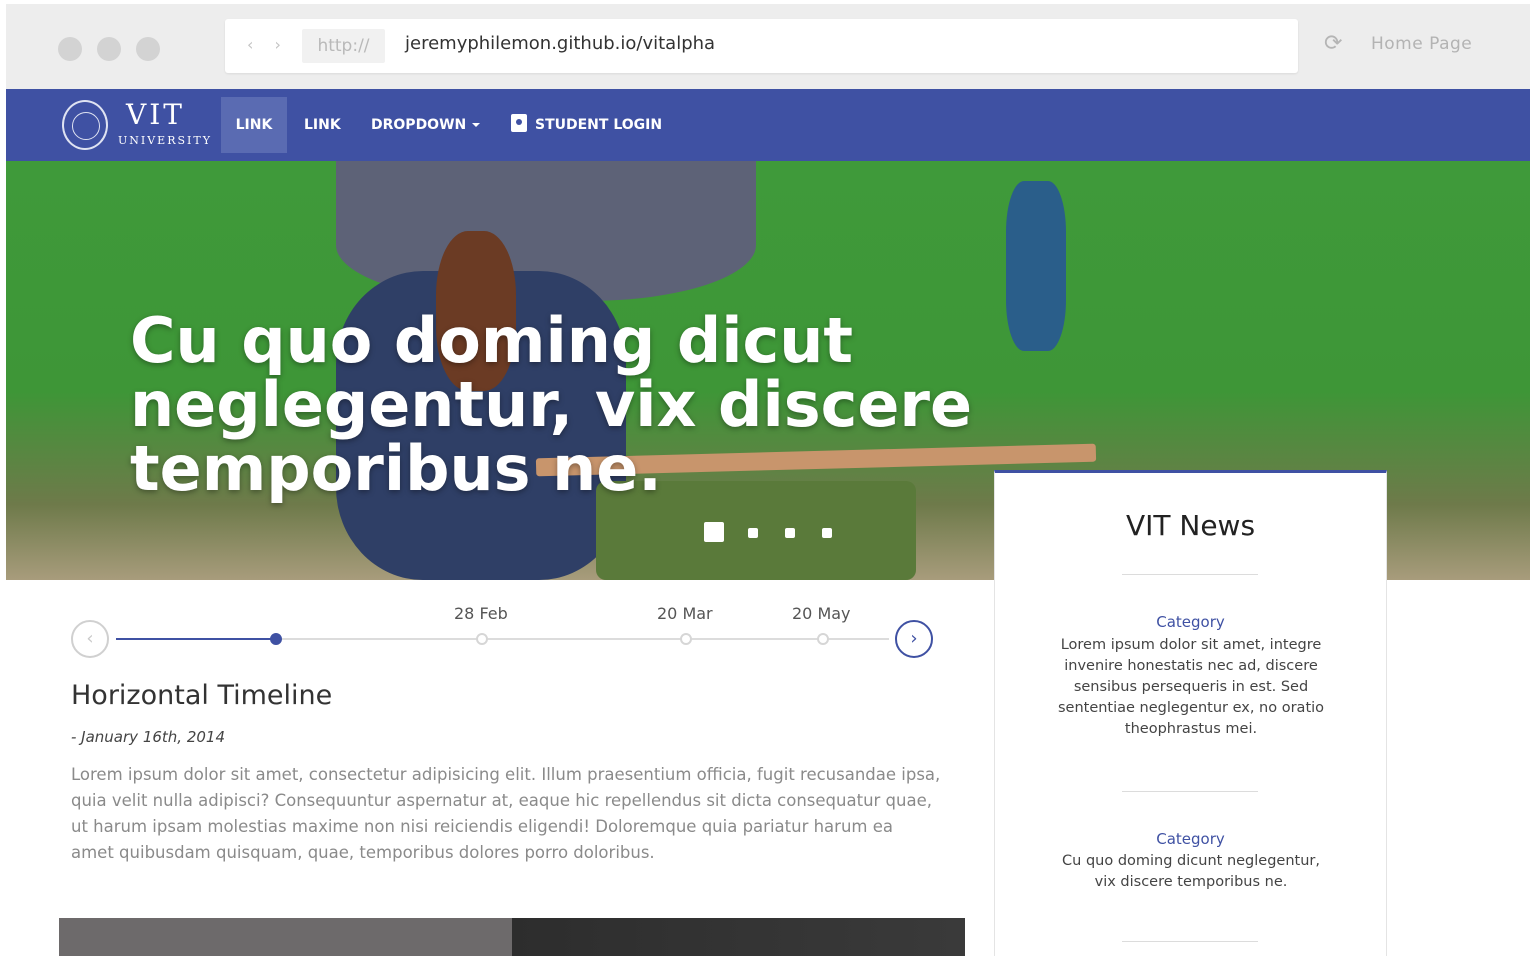 The image size is (1536, 956). I want to click on window-minimize-dot, so click(109, 49).